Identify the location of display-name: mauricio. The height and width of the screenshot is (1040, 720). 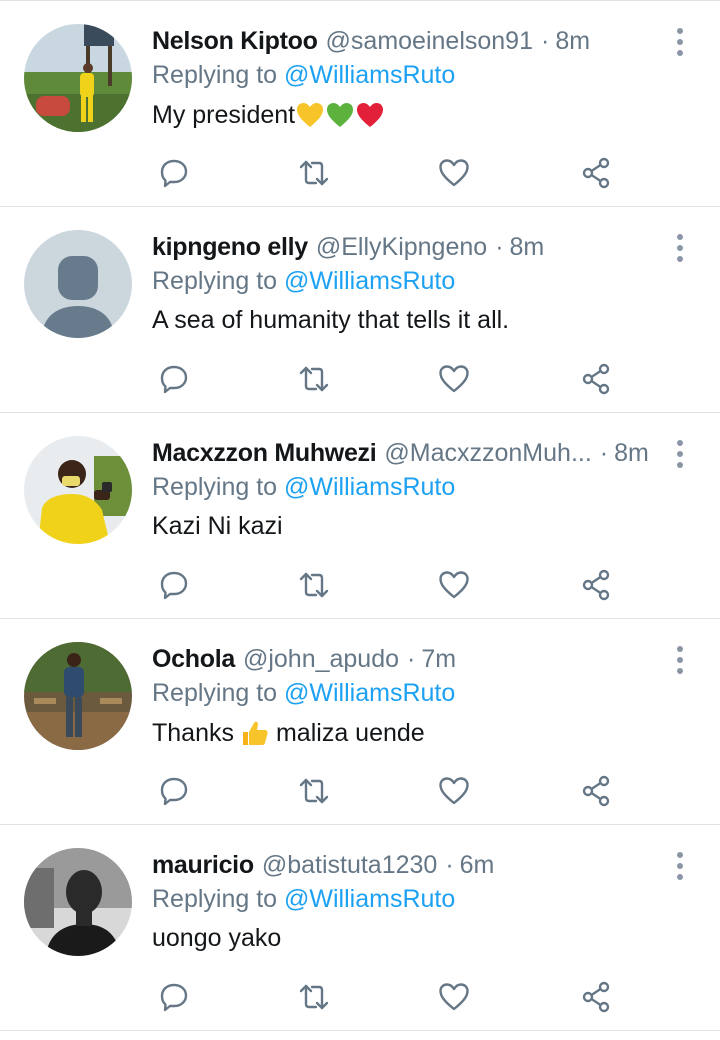
(203, 865).